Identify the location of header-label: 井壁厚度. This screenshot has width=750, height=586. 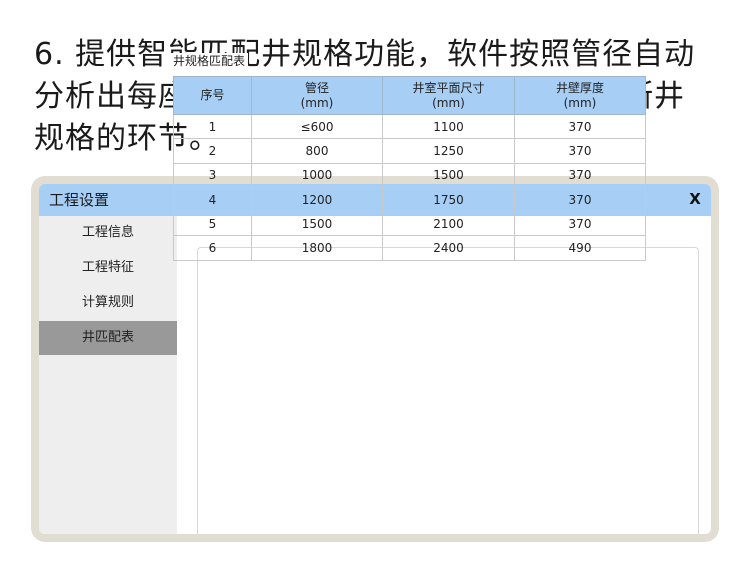
(579, 87).